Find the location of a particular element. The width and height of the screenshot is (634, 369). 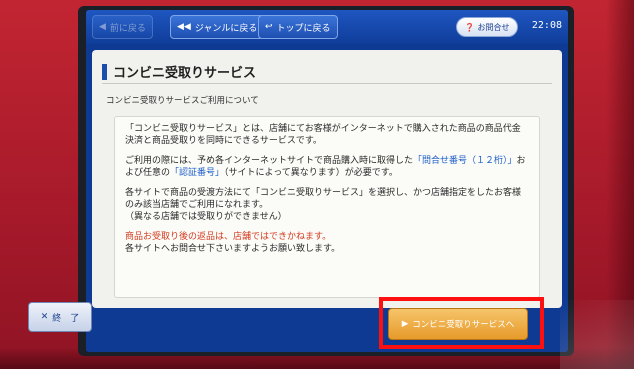

end-button: ✕ 終 了 is located at coordinates (60, 317).